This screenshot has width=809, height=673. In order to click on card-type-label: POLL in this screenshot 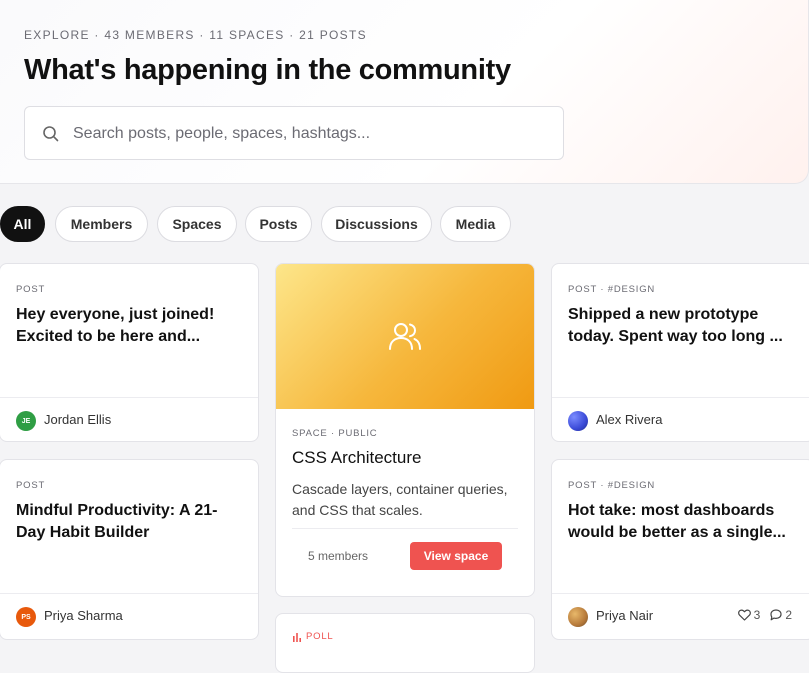, I will do `click(313, 636)`.